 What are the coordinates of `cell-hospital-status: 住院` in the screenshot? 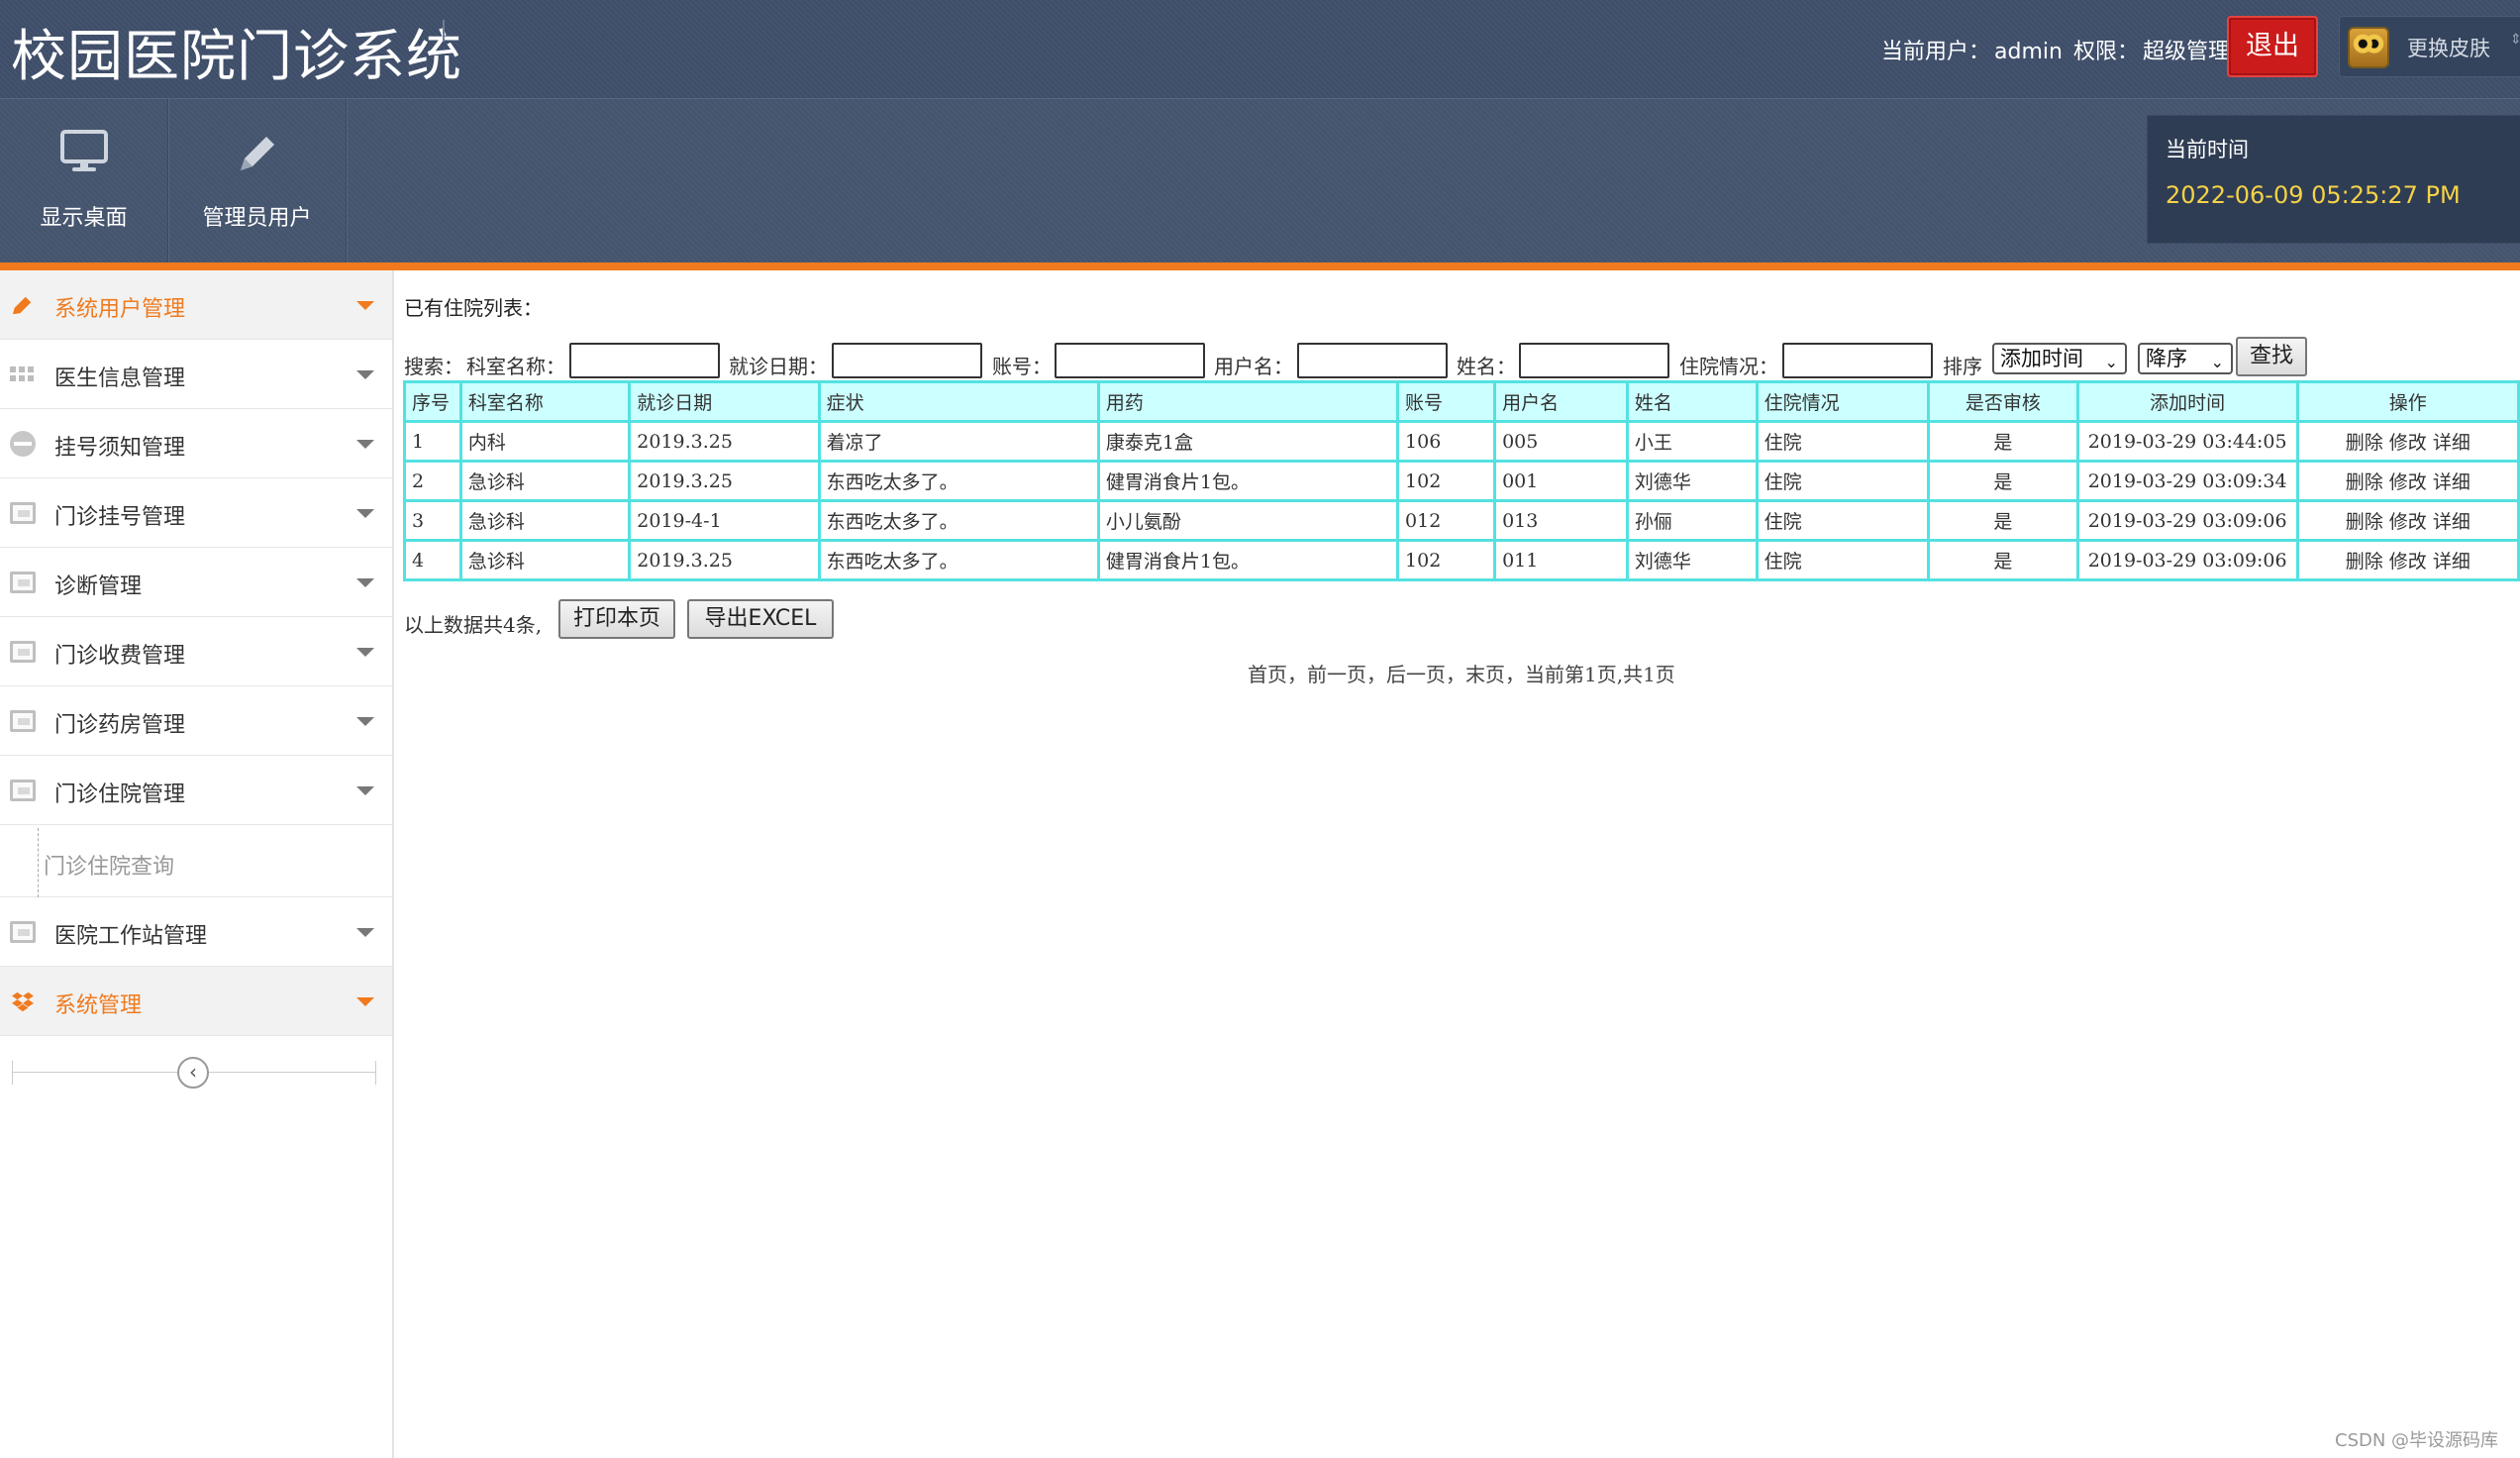 It's located at (1842, 560).